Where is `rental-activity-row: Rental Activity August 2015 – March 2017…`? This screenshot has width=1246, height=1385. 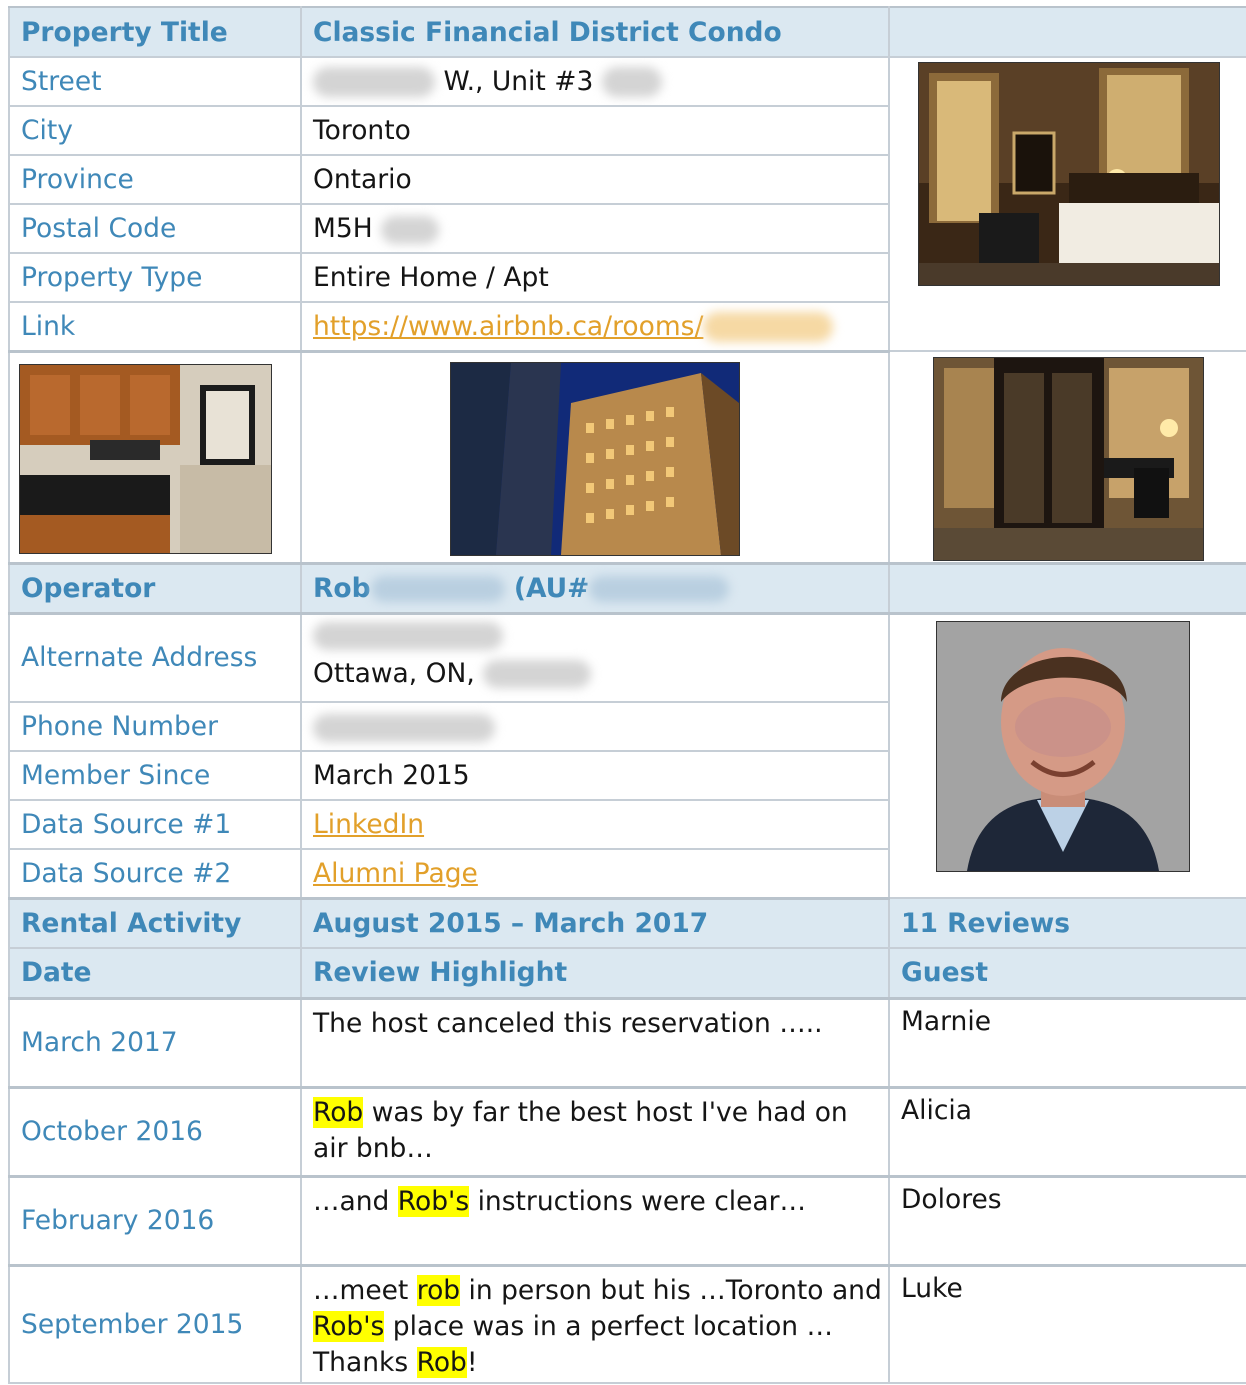 rental-activity-row: Rental Activity August 2015 – March 2017… is located at coordinates (627, 923).